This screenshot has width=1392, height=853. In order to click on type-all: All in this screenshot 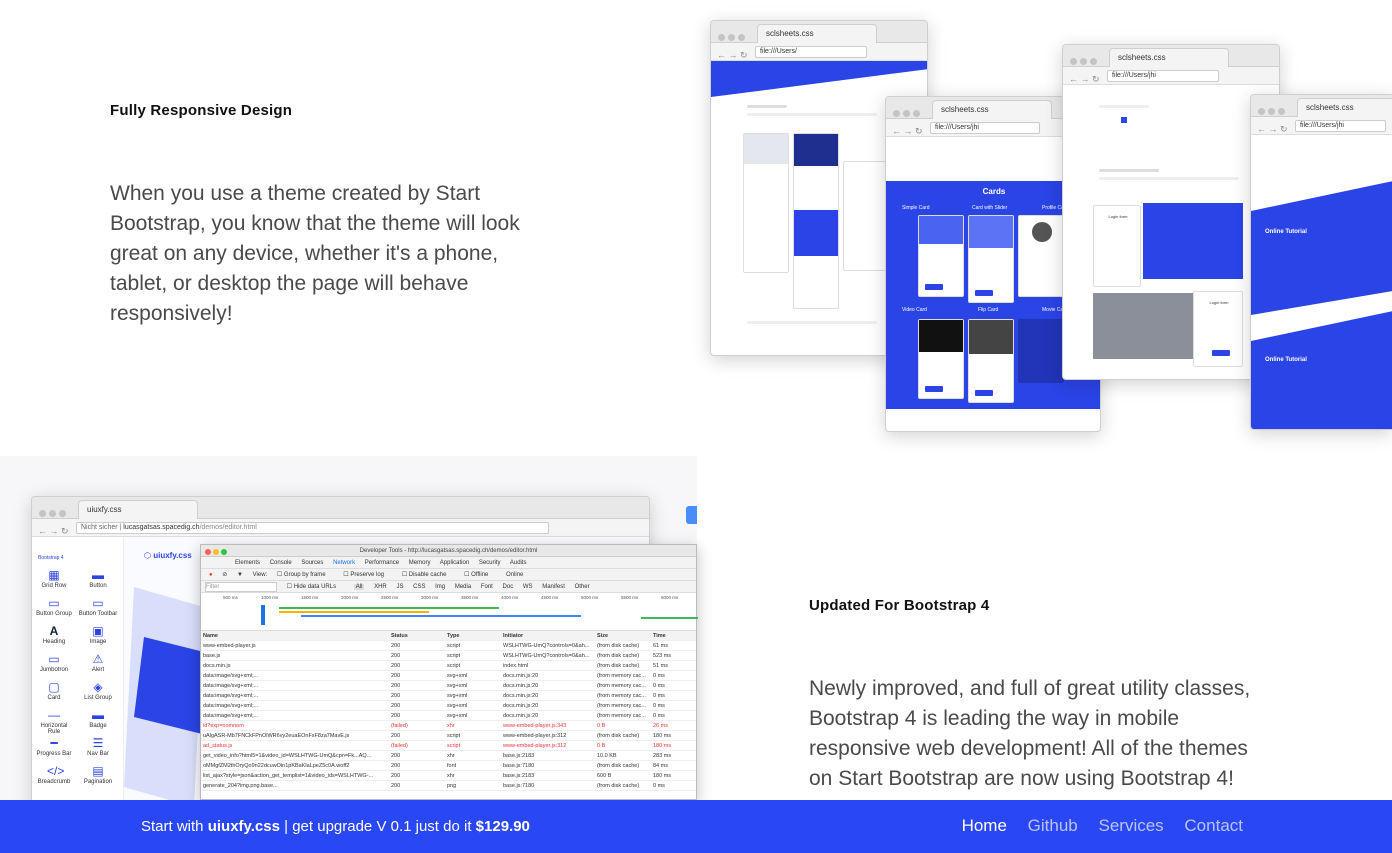, I will do `click(359, 587)`.